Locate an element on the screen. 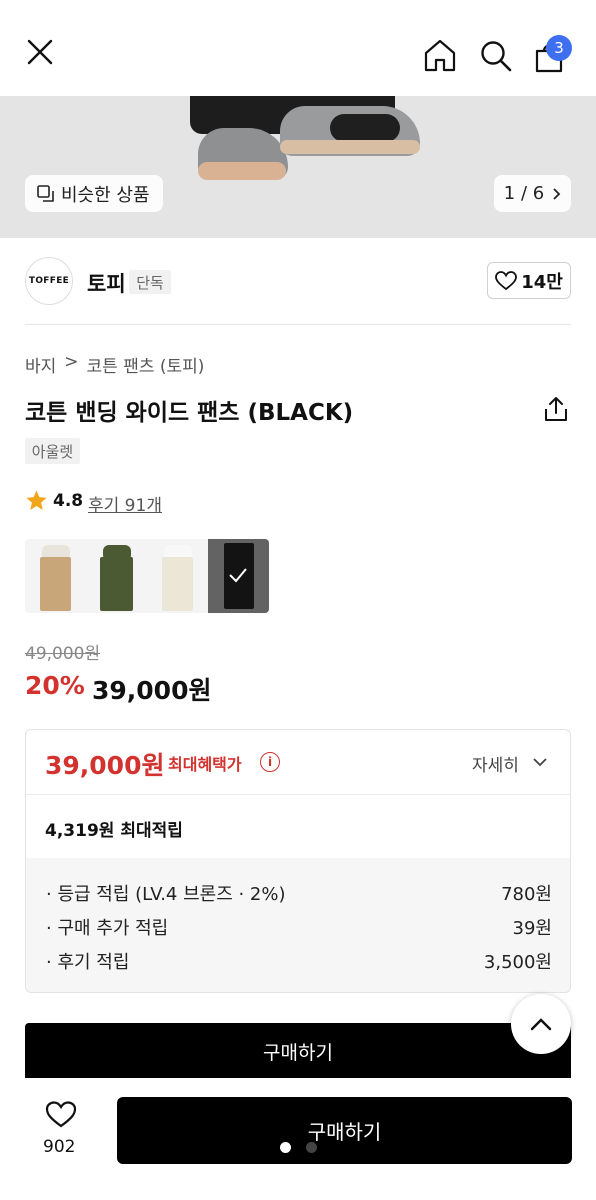 The height and width of the screenshot is (1200, 596). top-bar: 3 is located at coordinates (298, 48).